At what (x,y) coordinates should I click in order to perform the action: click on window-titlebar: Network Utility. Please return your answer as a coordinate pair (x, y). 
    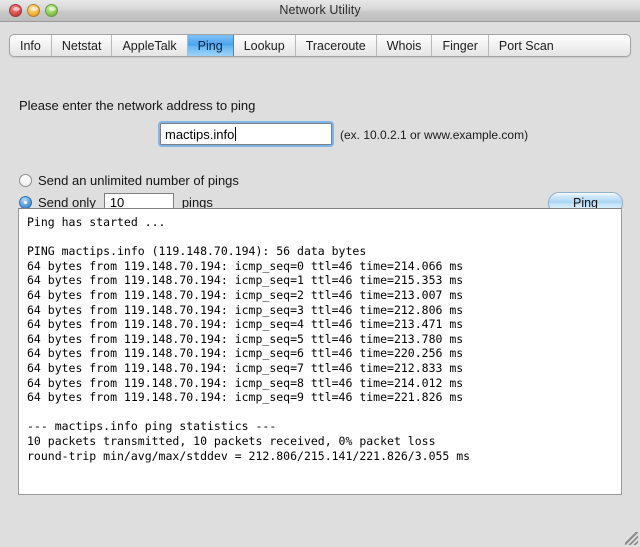
    Looking at the image, I should click on (320, 11).